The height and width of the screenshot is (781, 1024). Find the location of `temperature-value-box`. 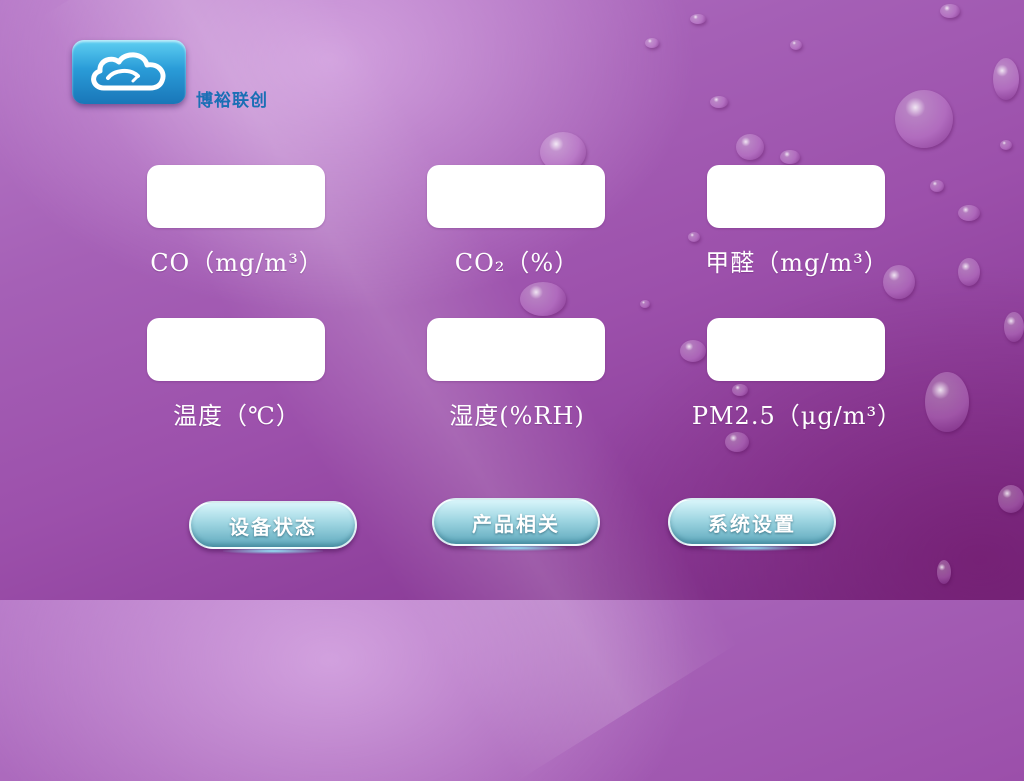

temperature-value-box is located at coordinates (236, 349).